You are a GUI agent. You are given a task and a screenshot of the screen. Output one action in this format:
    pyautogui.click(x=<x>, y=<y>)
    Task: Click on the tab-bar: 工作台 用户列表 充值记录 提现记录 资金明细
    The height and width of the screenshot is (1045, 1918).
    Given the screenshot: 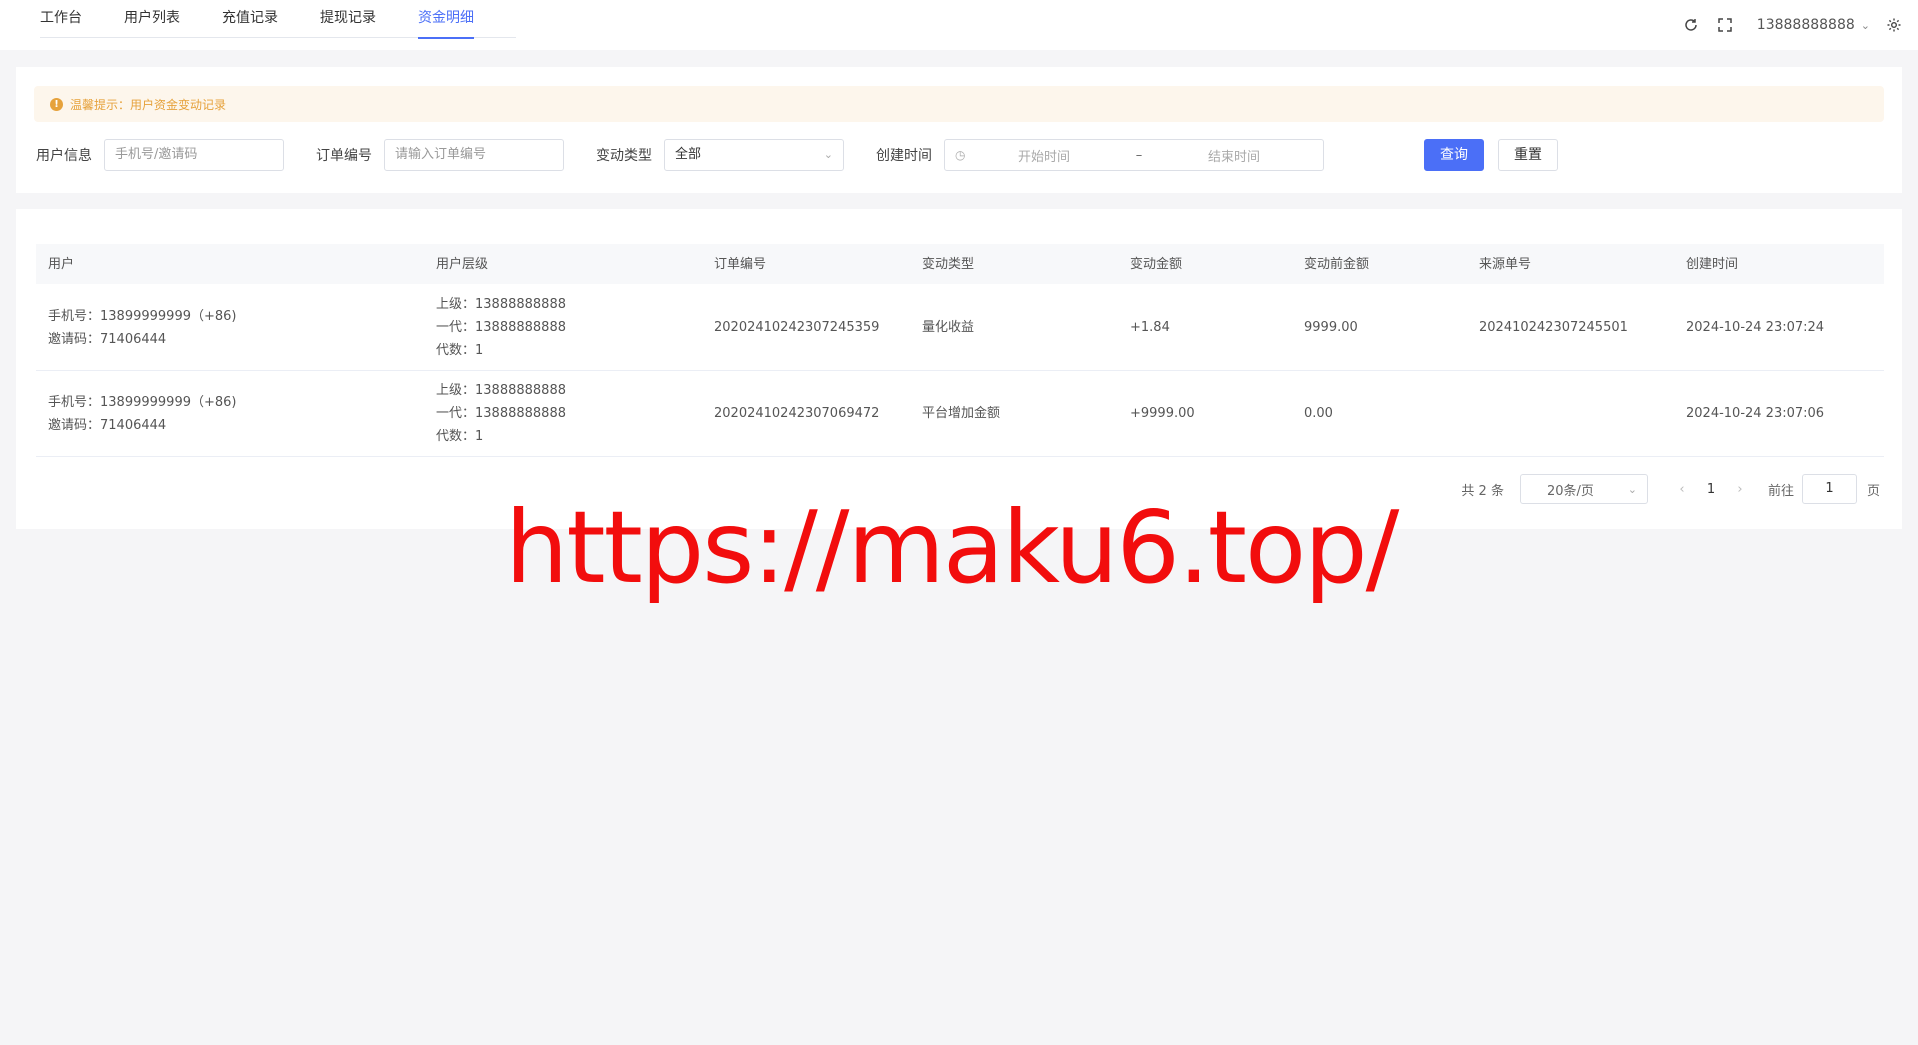 What is the action you would take?
    pyautogui.click(x=278, y=19)
    